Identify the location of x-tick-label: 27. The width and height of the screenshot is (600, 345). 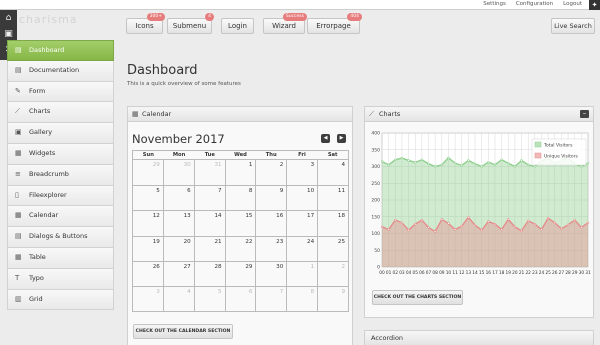
(562, 273).